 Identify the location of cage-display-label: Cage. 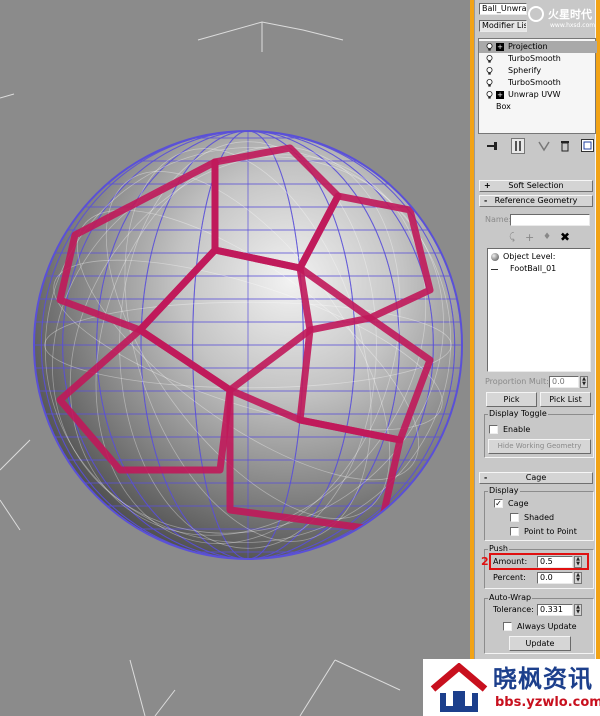
(518, 503).